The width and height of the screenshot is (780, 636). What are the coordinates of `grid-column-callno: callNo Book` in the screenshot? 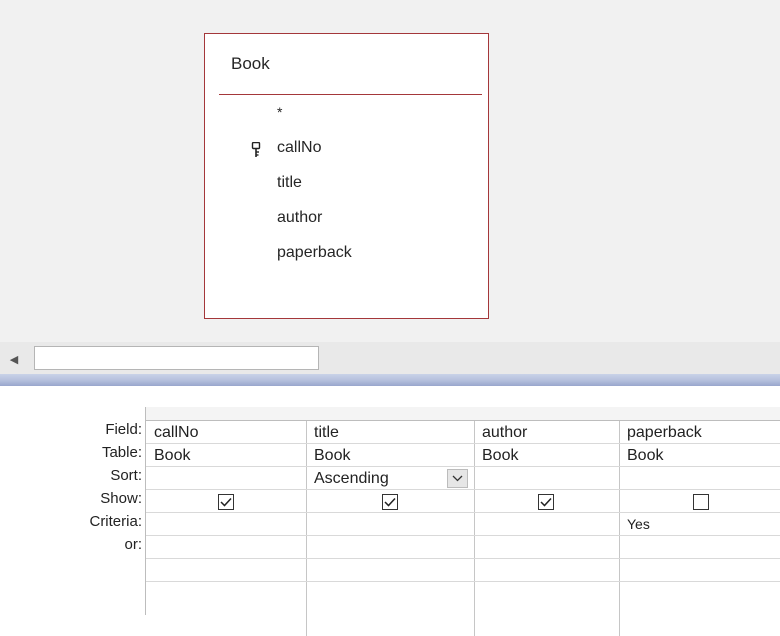 It's located at (226, 521).